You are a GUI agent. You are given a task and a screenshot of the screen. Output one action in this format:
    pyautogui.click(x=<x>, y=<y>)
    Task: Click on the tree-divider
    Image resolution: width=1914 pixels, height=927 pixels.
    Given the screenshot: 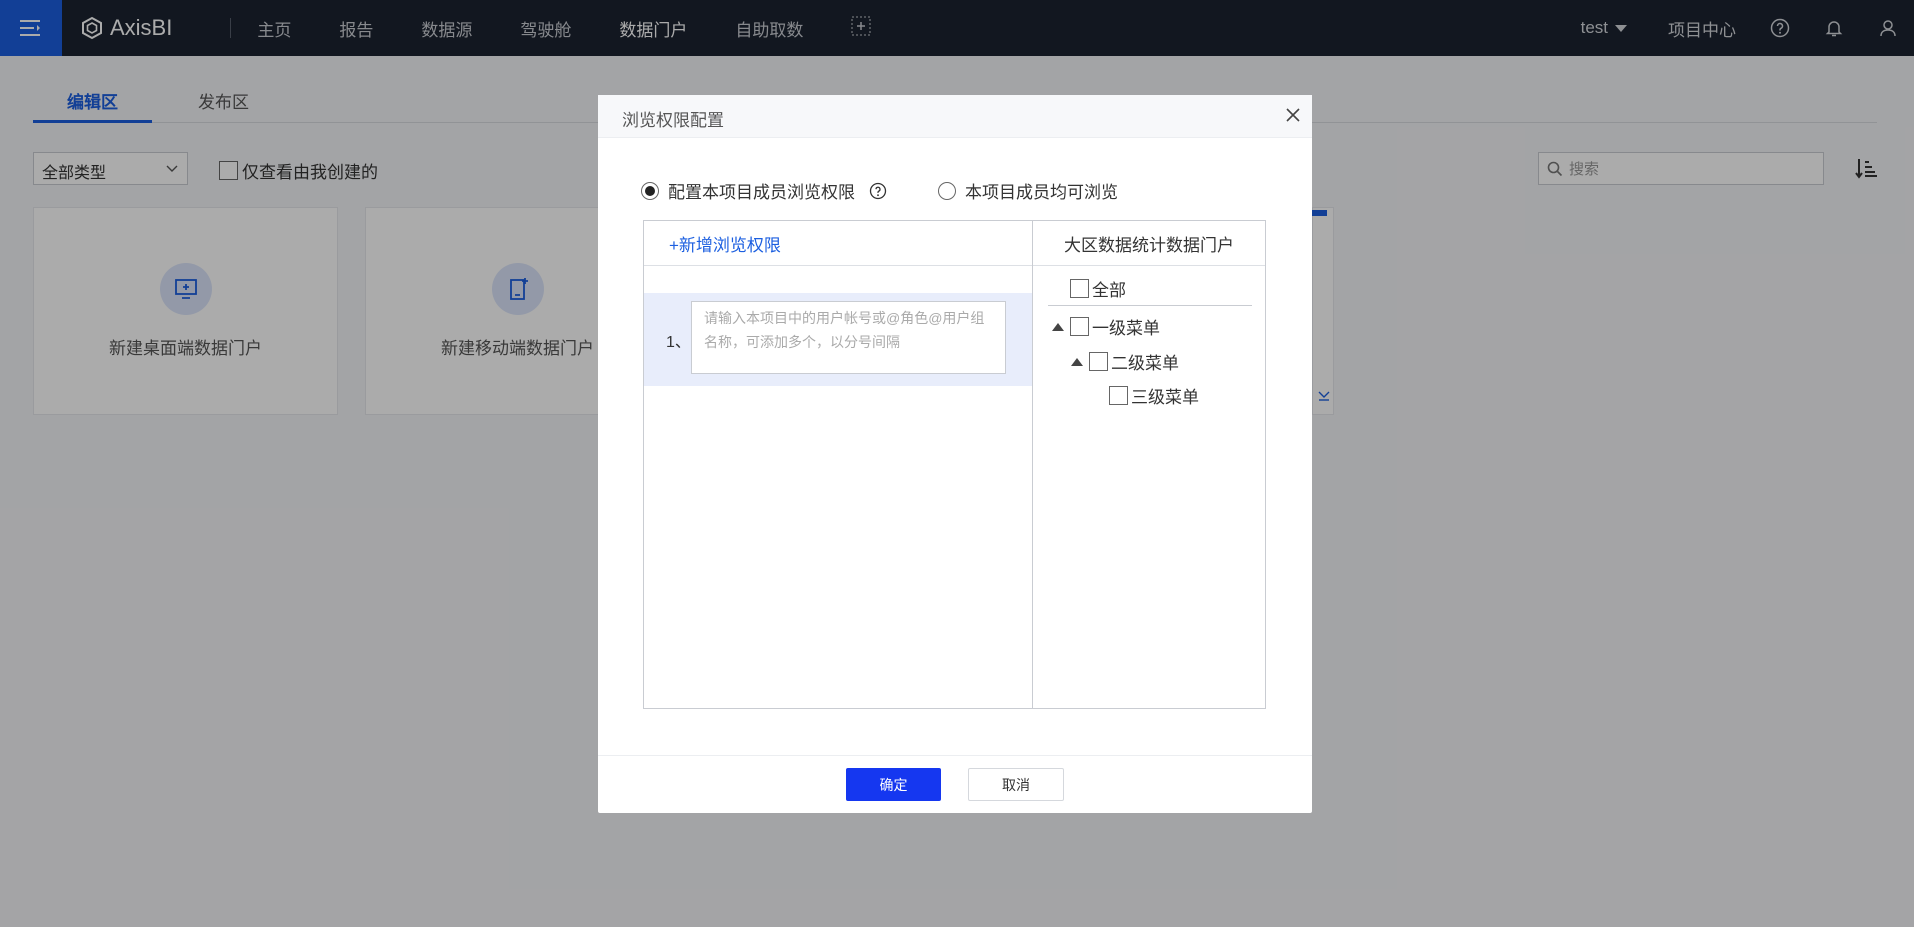 What is the action you would take?
    pyautogui.click(x=1150, y=305)
    